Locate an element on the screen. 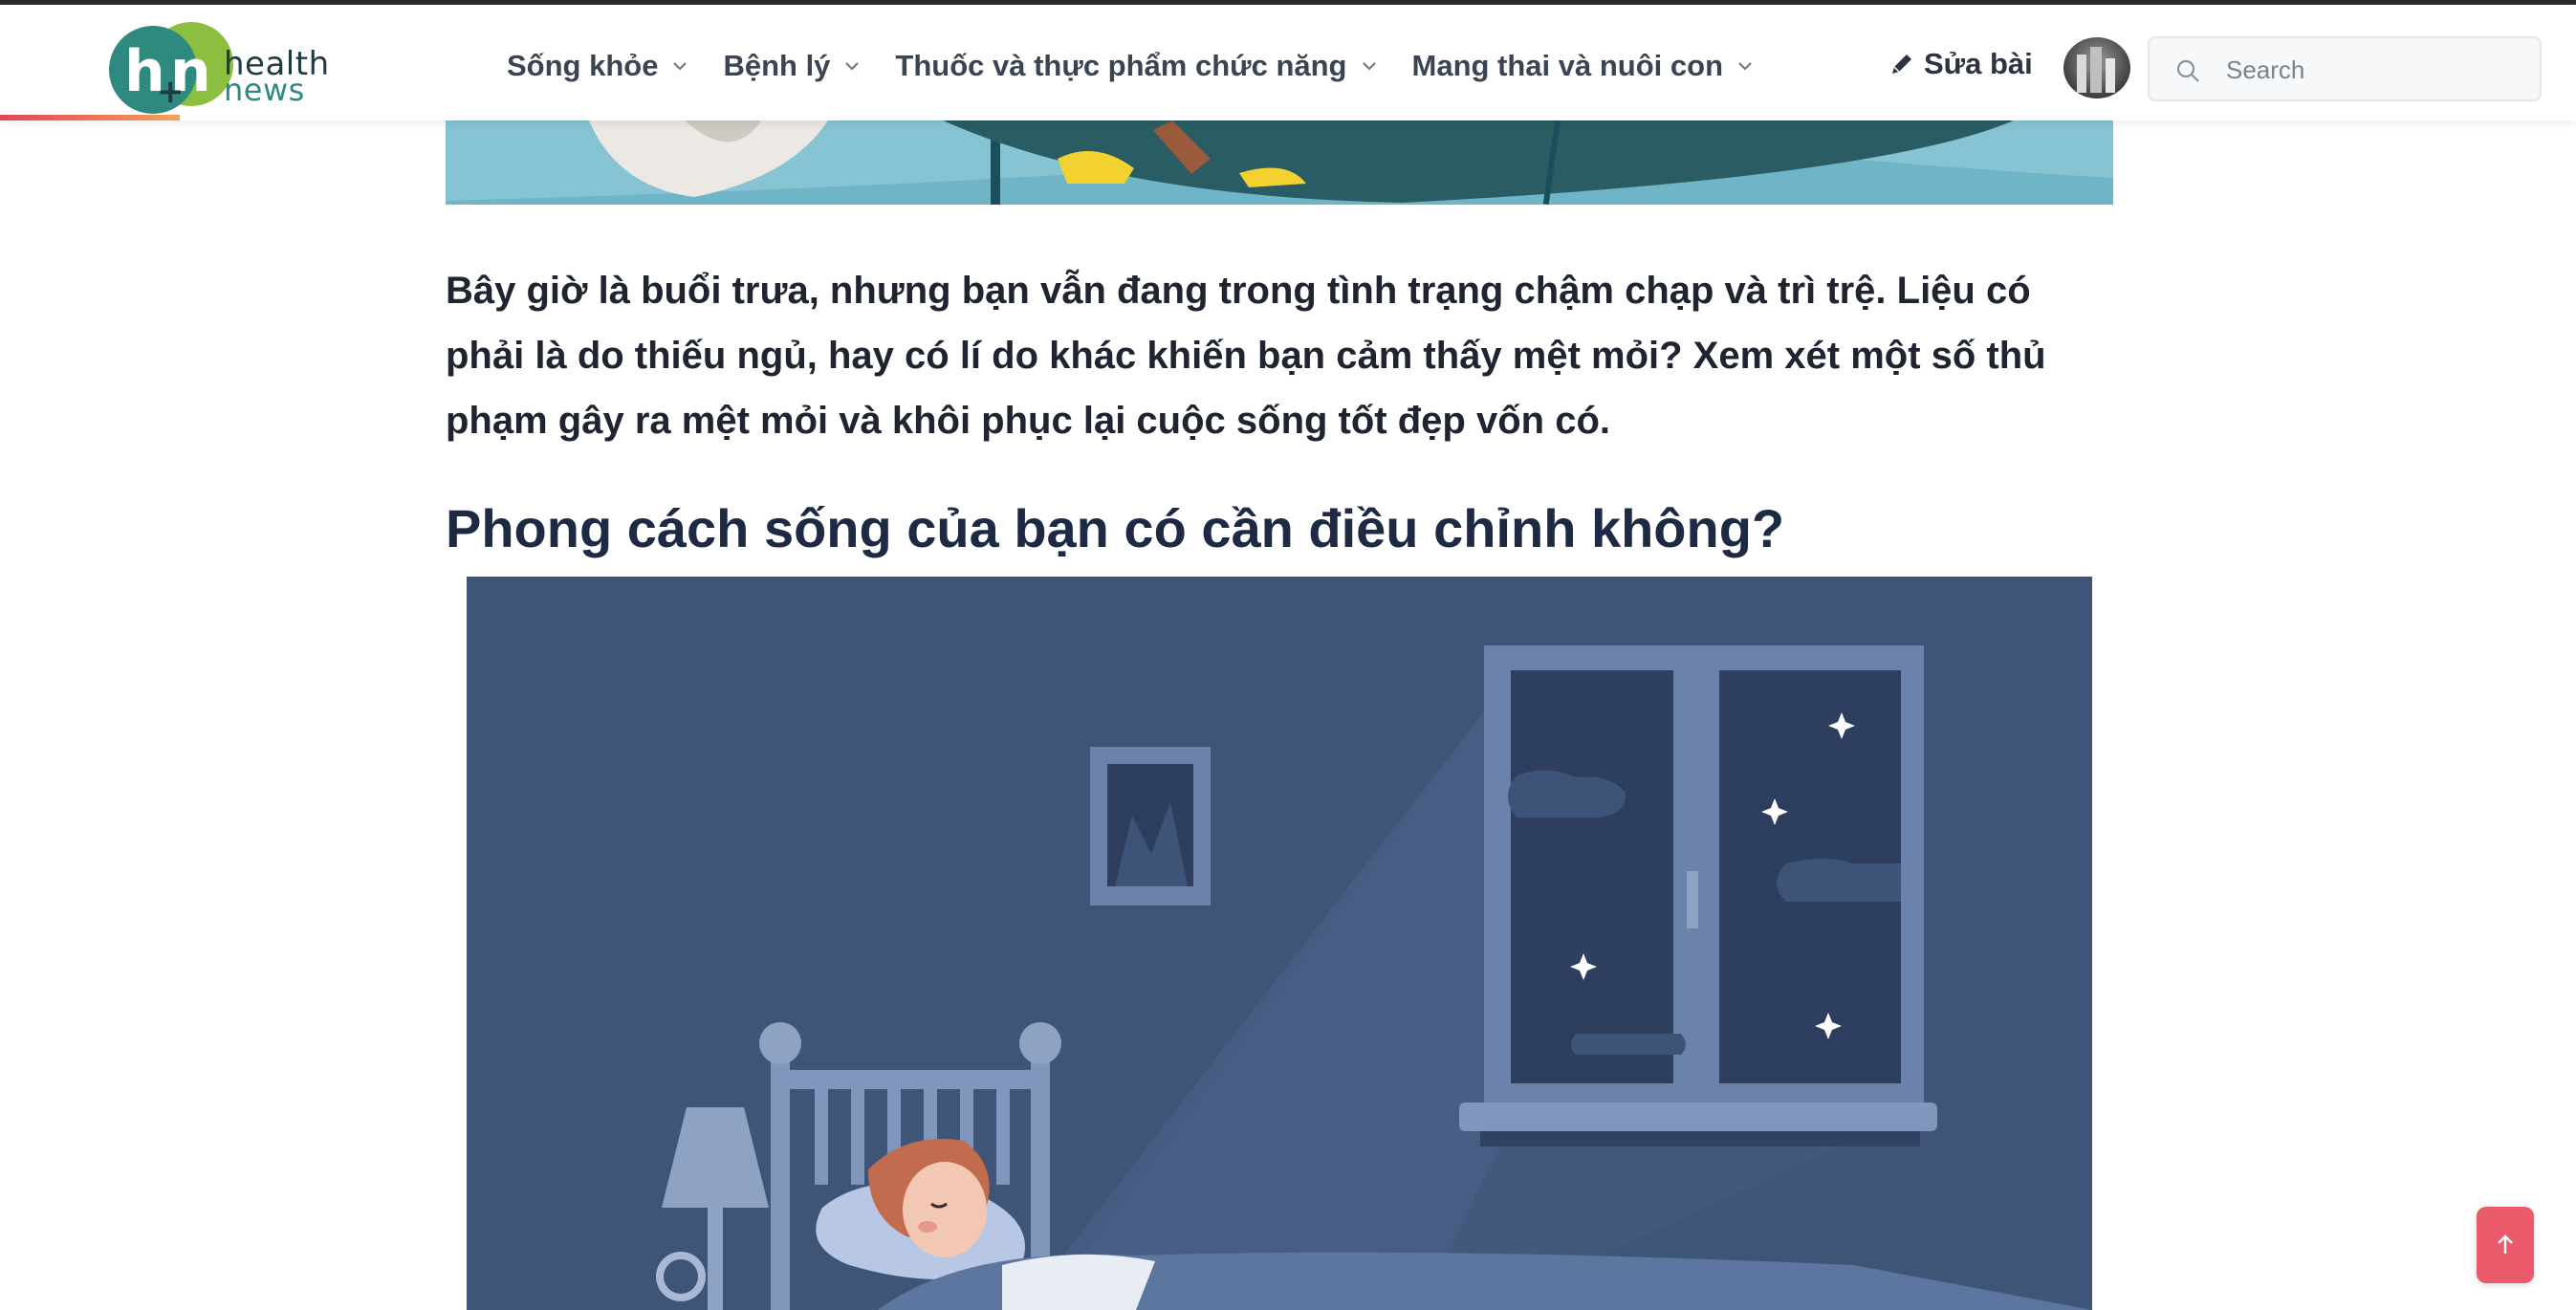 The width and height of the screenshot is (2576, 1310). nav-item-label: Bệnh lý is located at coordinates (777, 65).